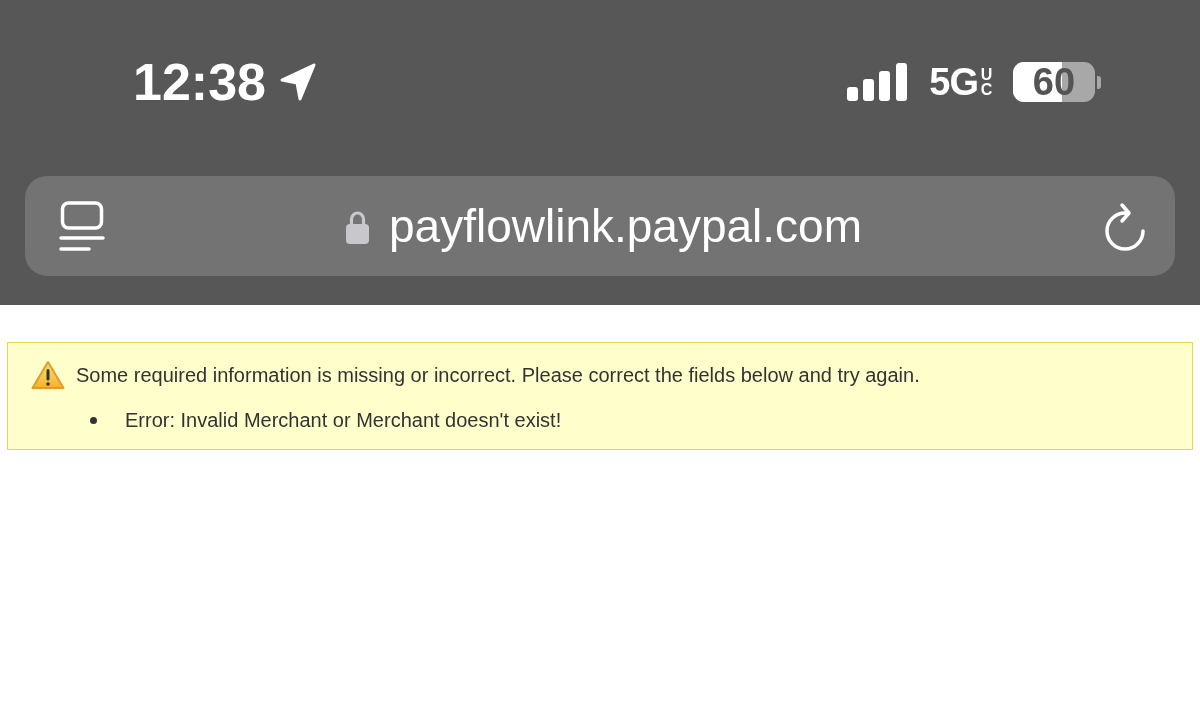  Describe the element at coordinates (298, 82) in the screenshot. I see `location-arrow-icon` at that location.